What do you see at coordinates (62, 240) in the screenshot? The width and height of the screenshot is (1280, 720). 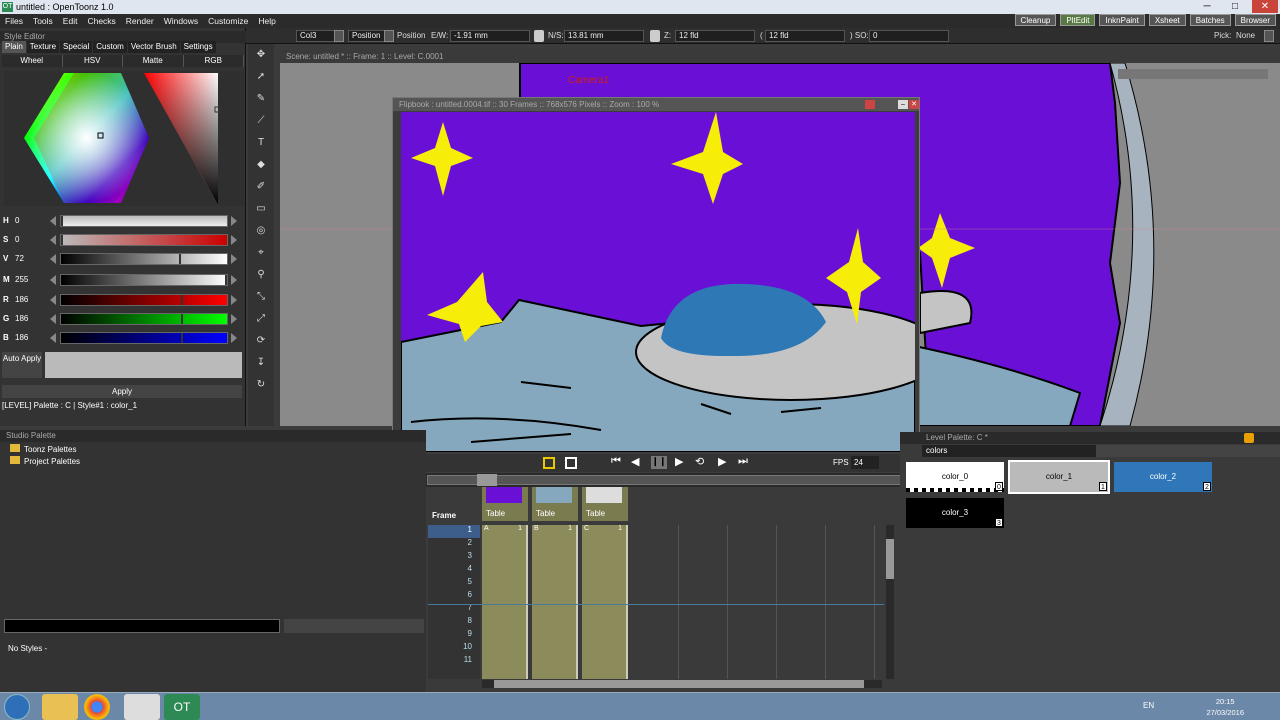 I see `s-slider-handle` at bounding box center [62, 240].